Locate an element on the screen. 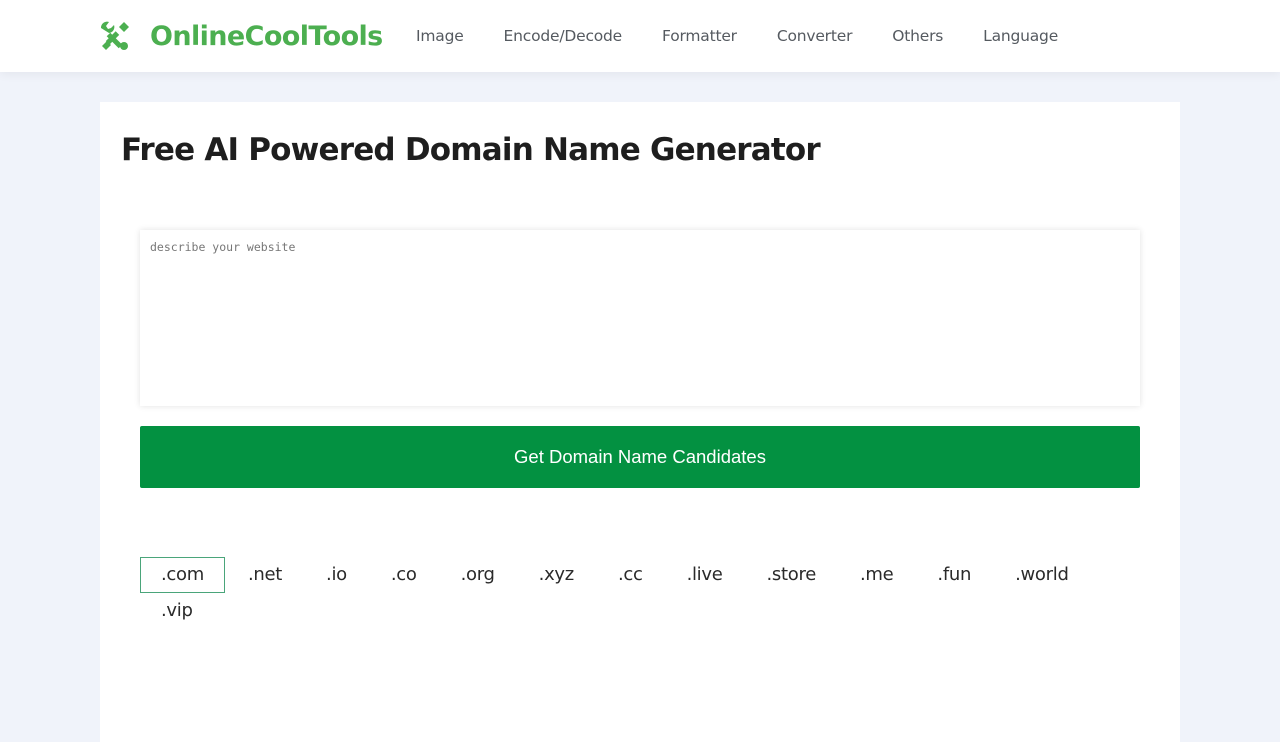 Image resolution: width=1280 pixels, height=742 pixels. nav-item-formatter: Formatter is located at coordinates (699, 36).